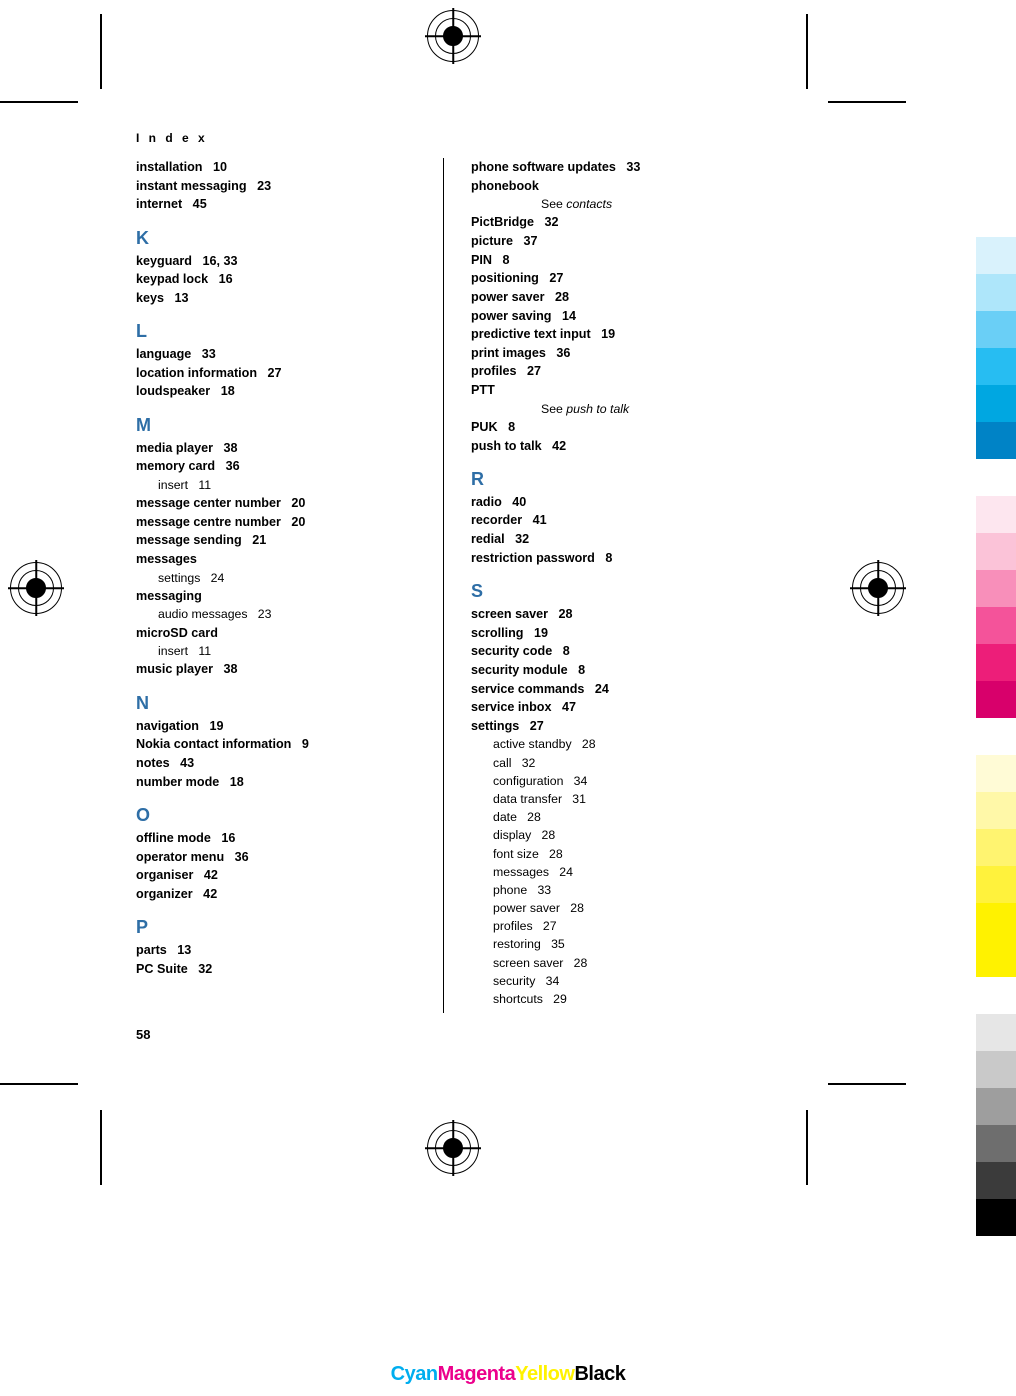  I want to click on index-subentry: configuration 34, so click(623, 781).